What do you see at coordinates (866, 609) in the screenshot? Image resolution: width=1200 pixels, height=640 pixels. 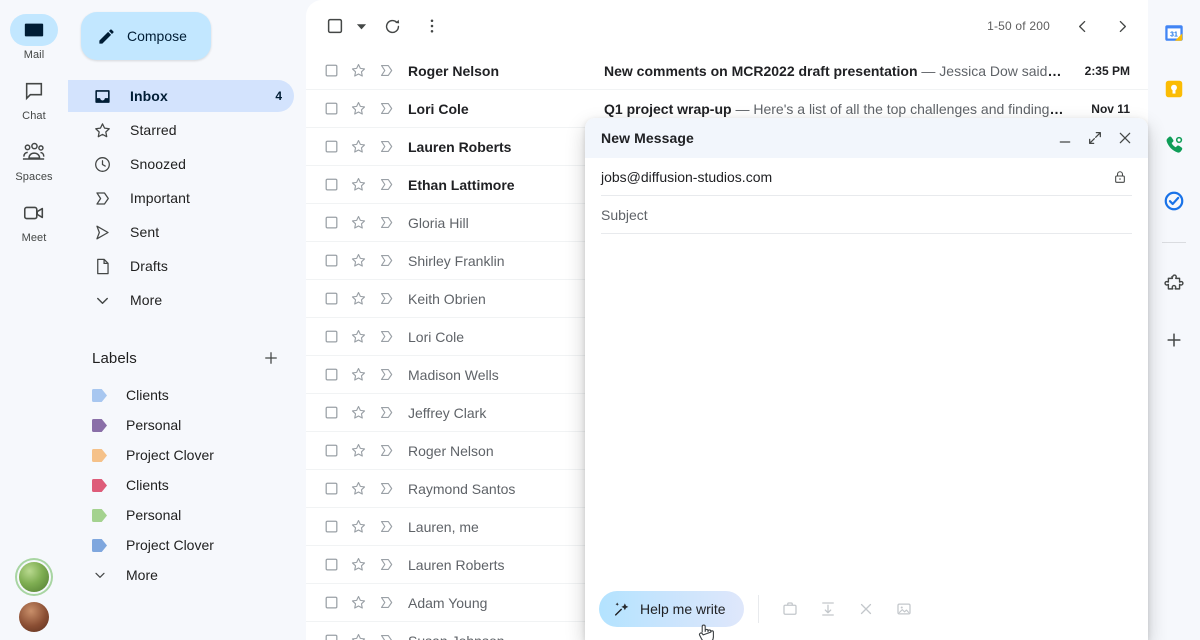 I see `format-clear-icon` at bounding box center [866, 609].